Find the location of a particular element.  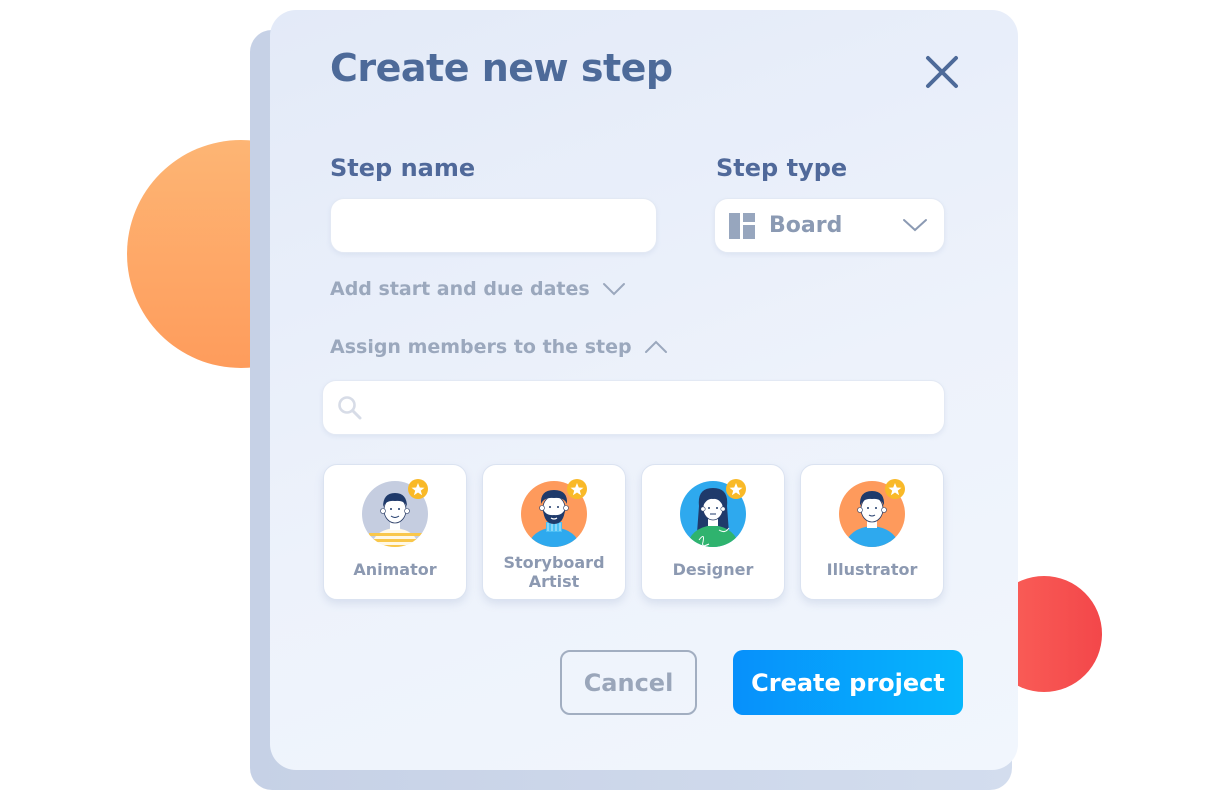

step-name-input is located at coordinates (493, 225).